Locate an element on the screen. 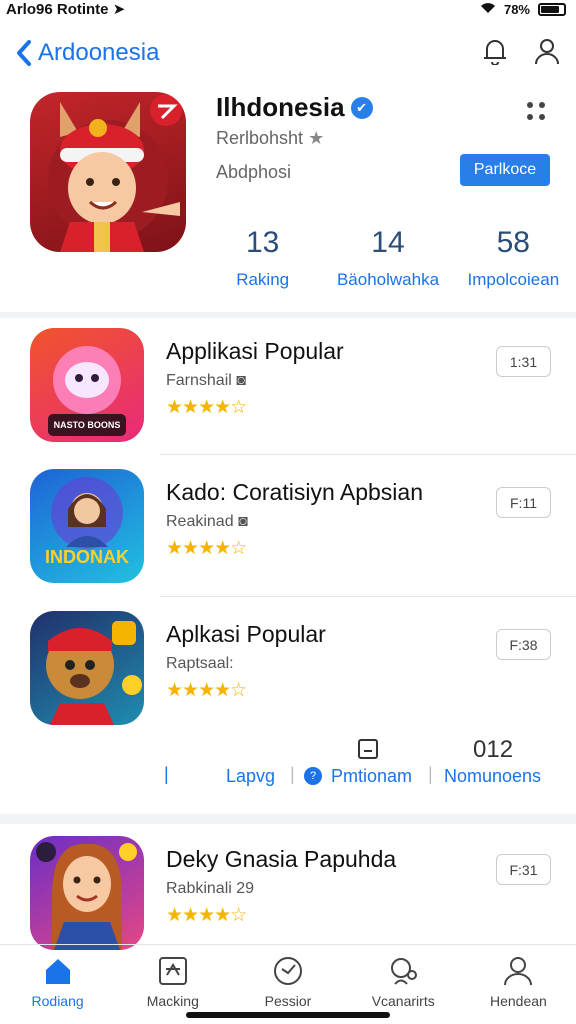 The image size is (576, 1024). back-button: Ardoonesia is located at coordinates (87, 53).